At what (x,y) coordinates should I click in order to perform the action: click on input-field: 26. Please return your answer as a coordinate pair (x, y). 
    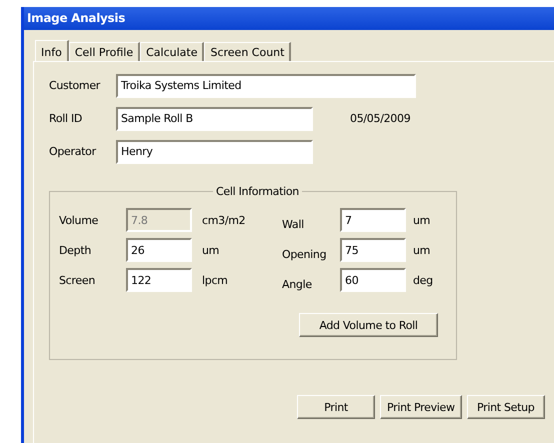
    Looking at the image, I should click on (159, 250).